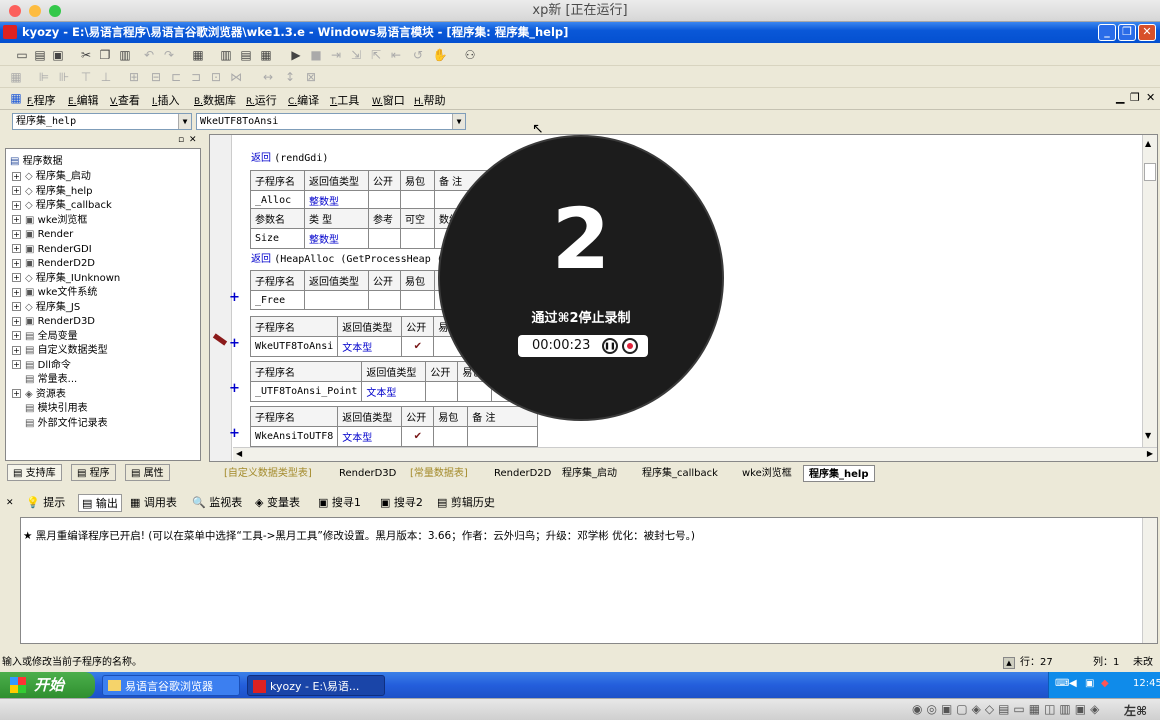  Describe the element at coordinates (331, 121) in the screenshot. I see `method-combo: WkeUTF8ToAnsi ▼` at that location.